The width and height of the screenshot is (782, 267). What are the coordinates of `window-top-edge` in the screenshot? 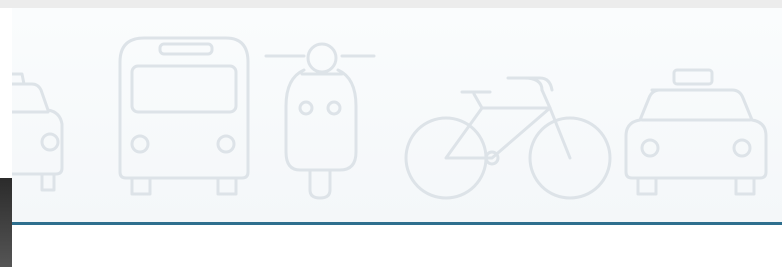 It's located at (391, 4).